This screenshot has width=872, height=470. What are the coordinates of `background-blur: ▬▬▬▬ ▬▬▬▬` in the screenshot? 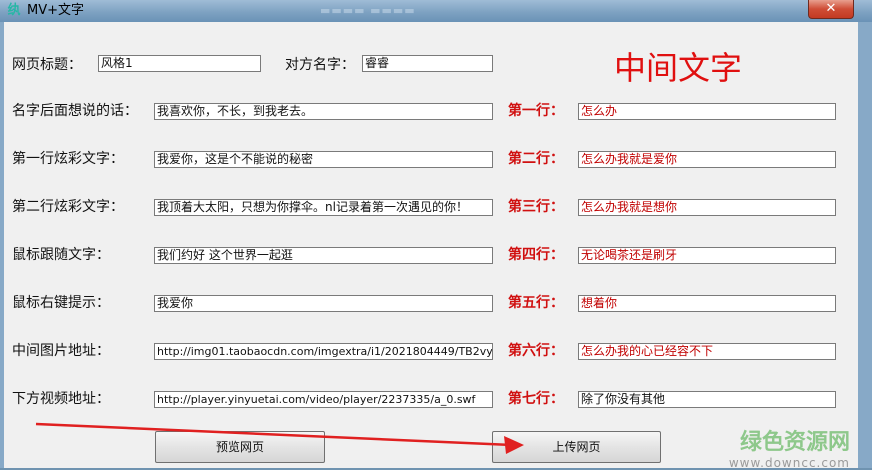 It's located at (368, 10).